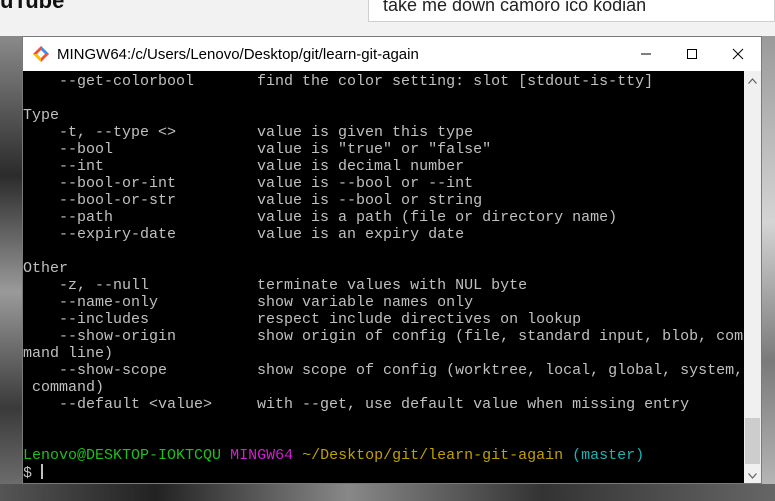 The image size is (775, 501). I want to click on scroll-down-button, so click(752, 474).